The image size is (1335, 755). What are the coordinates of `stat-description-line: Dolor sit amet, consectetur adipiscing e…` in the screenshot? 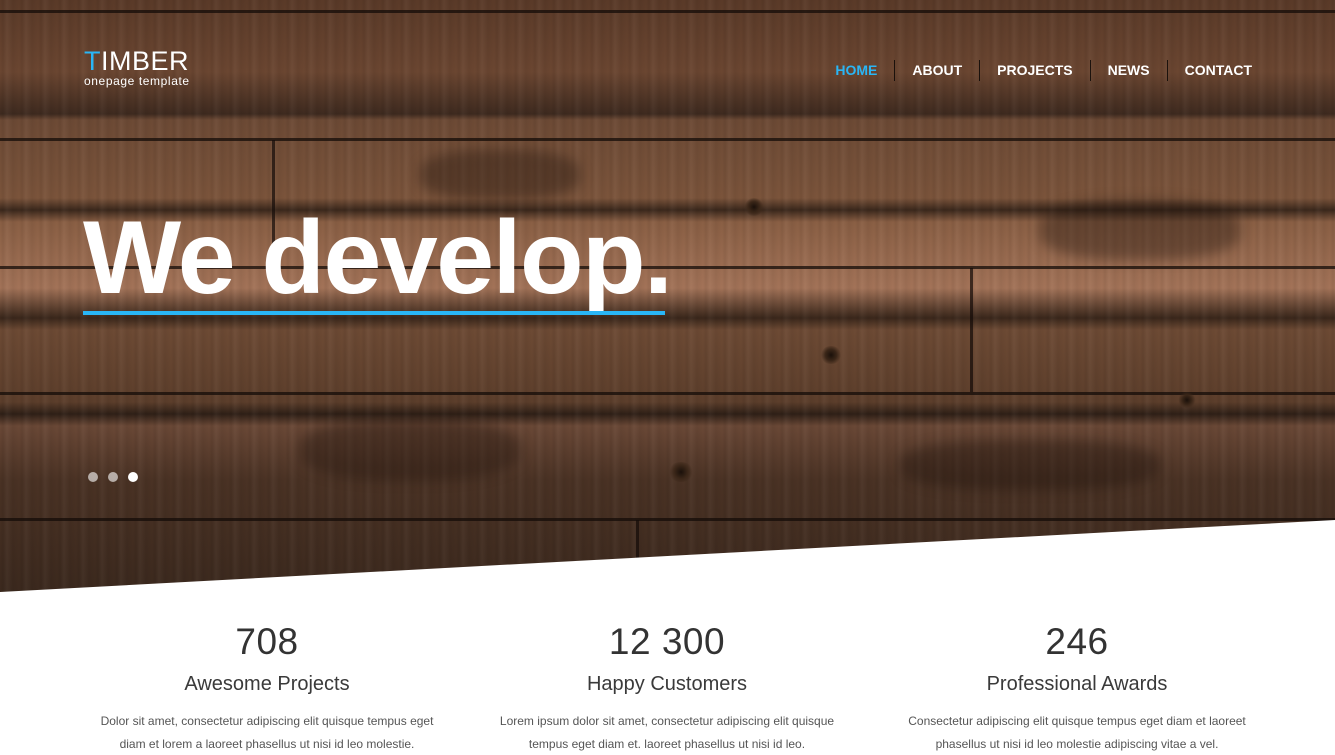 It's located at (267, 721).